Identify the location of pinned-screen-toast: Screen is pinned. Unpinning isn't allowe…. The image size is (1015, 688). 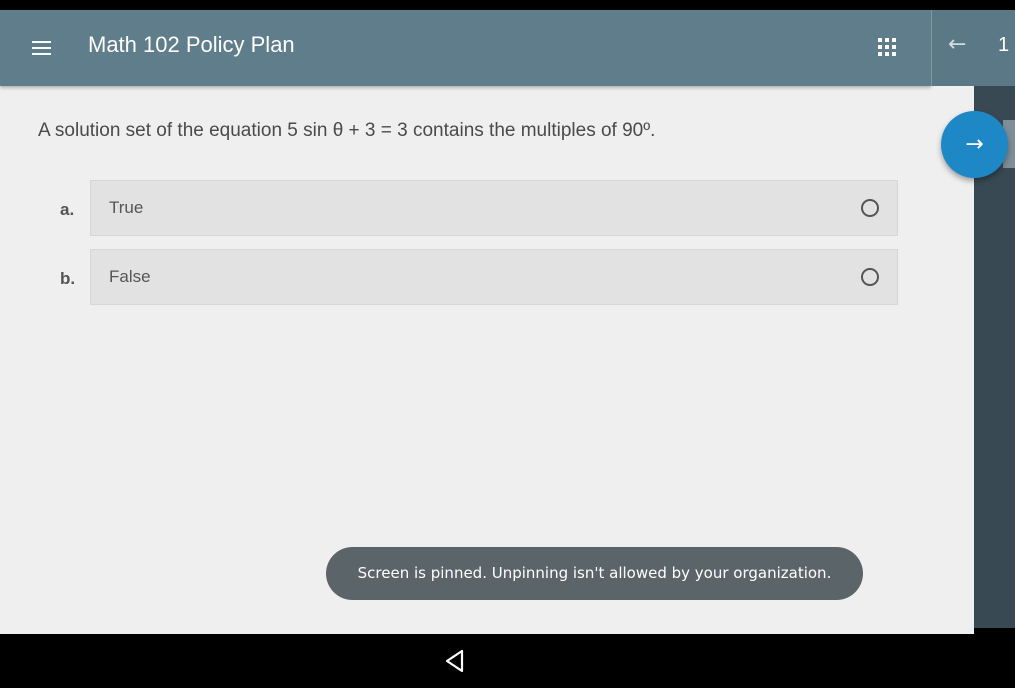
(594, 573).